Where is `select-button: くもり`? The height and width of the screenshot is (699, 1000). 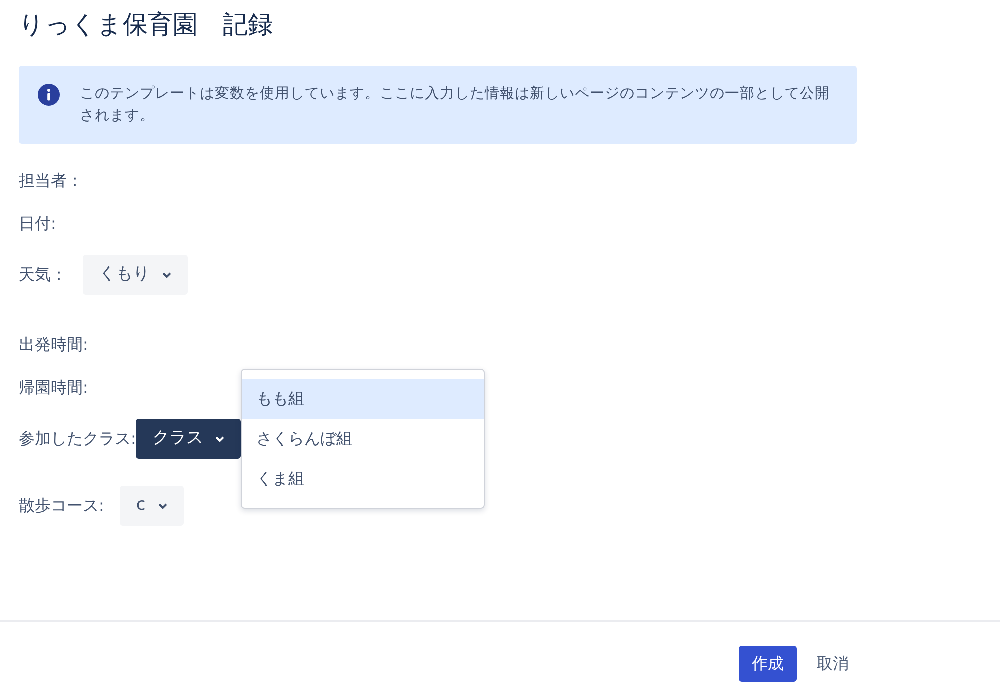
select-button: くもり is located at coordinates (135, 275).